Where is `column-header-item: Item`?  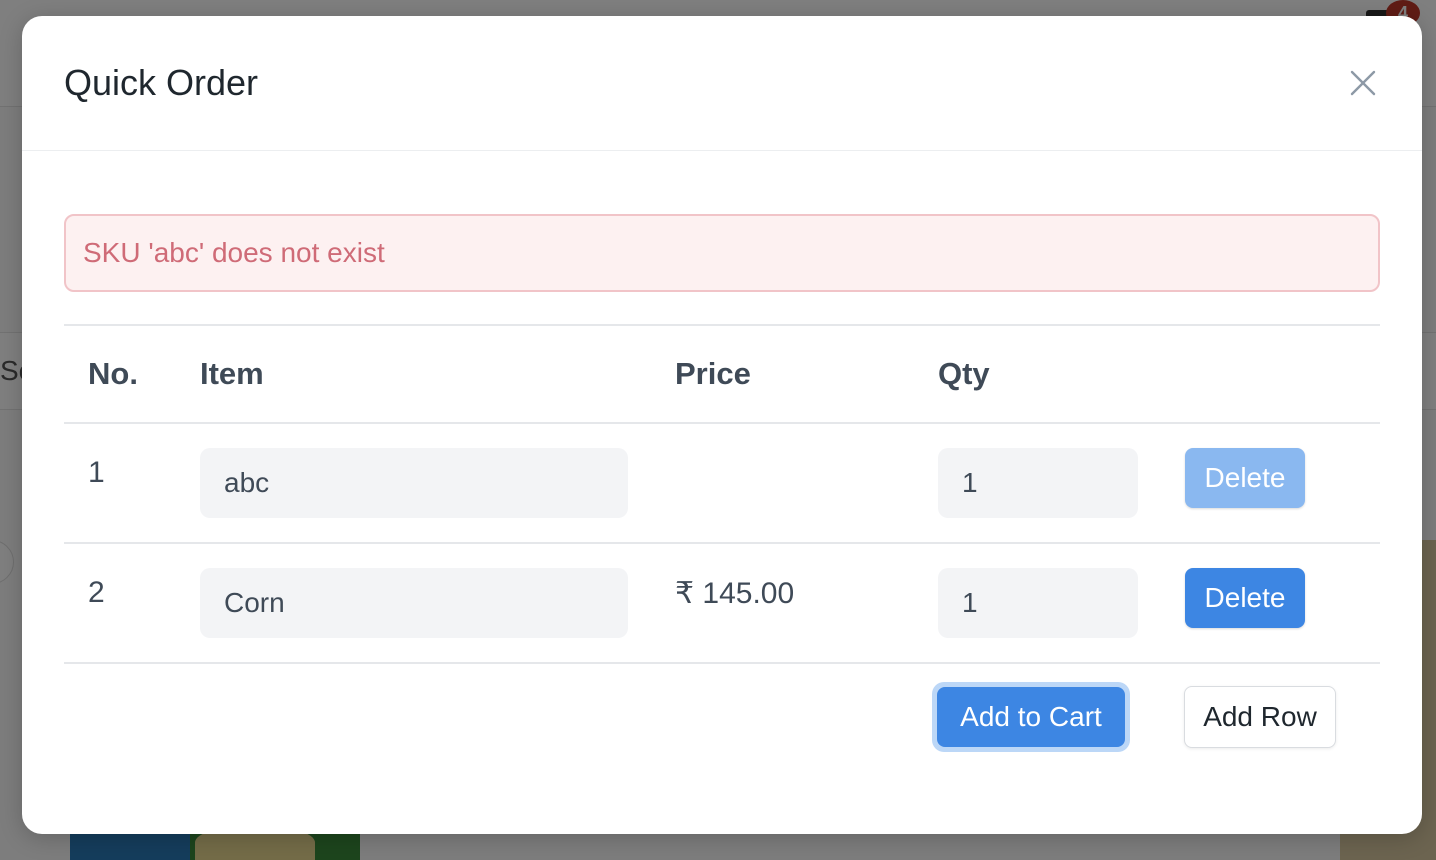
column-header-item: Item is located at coordinates (232, 373).